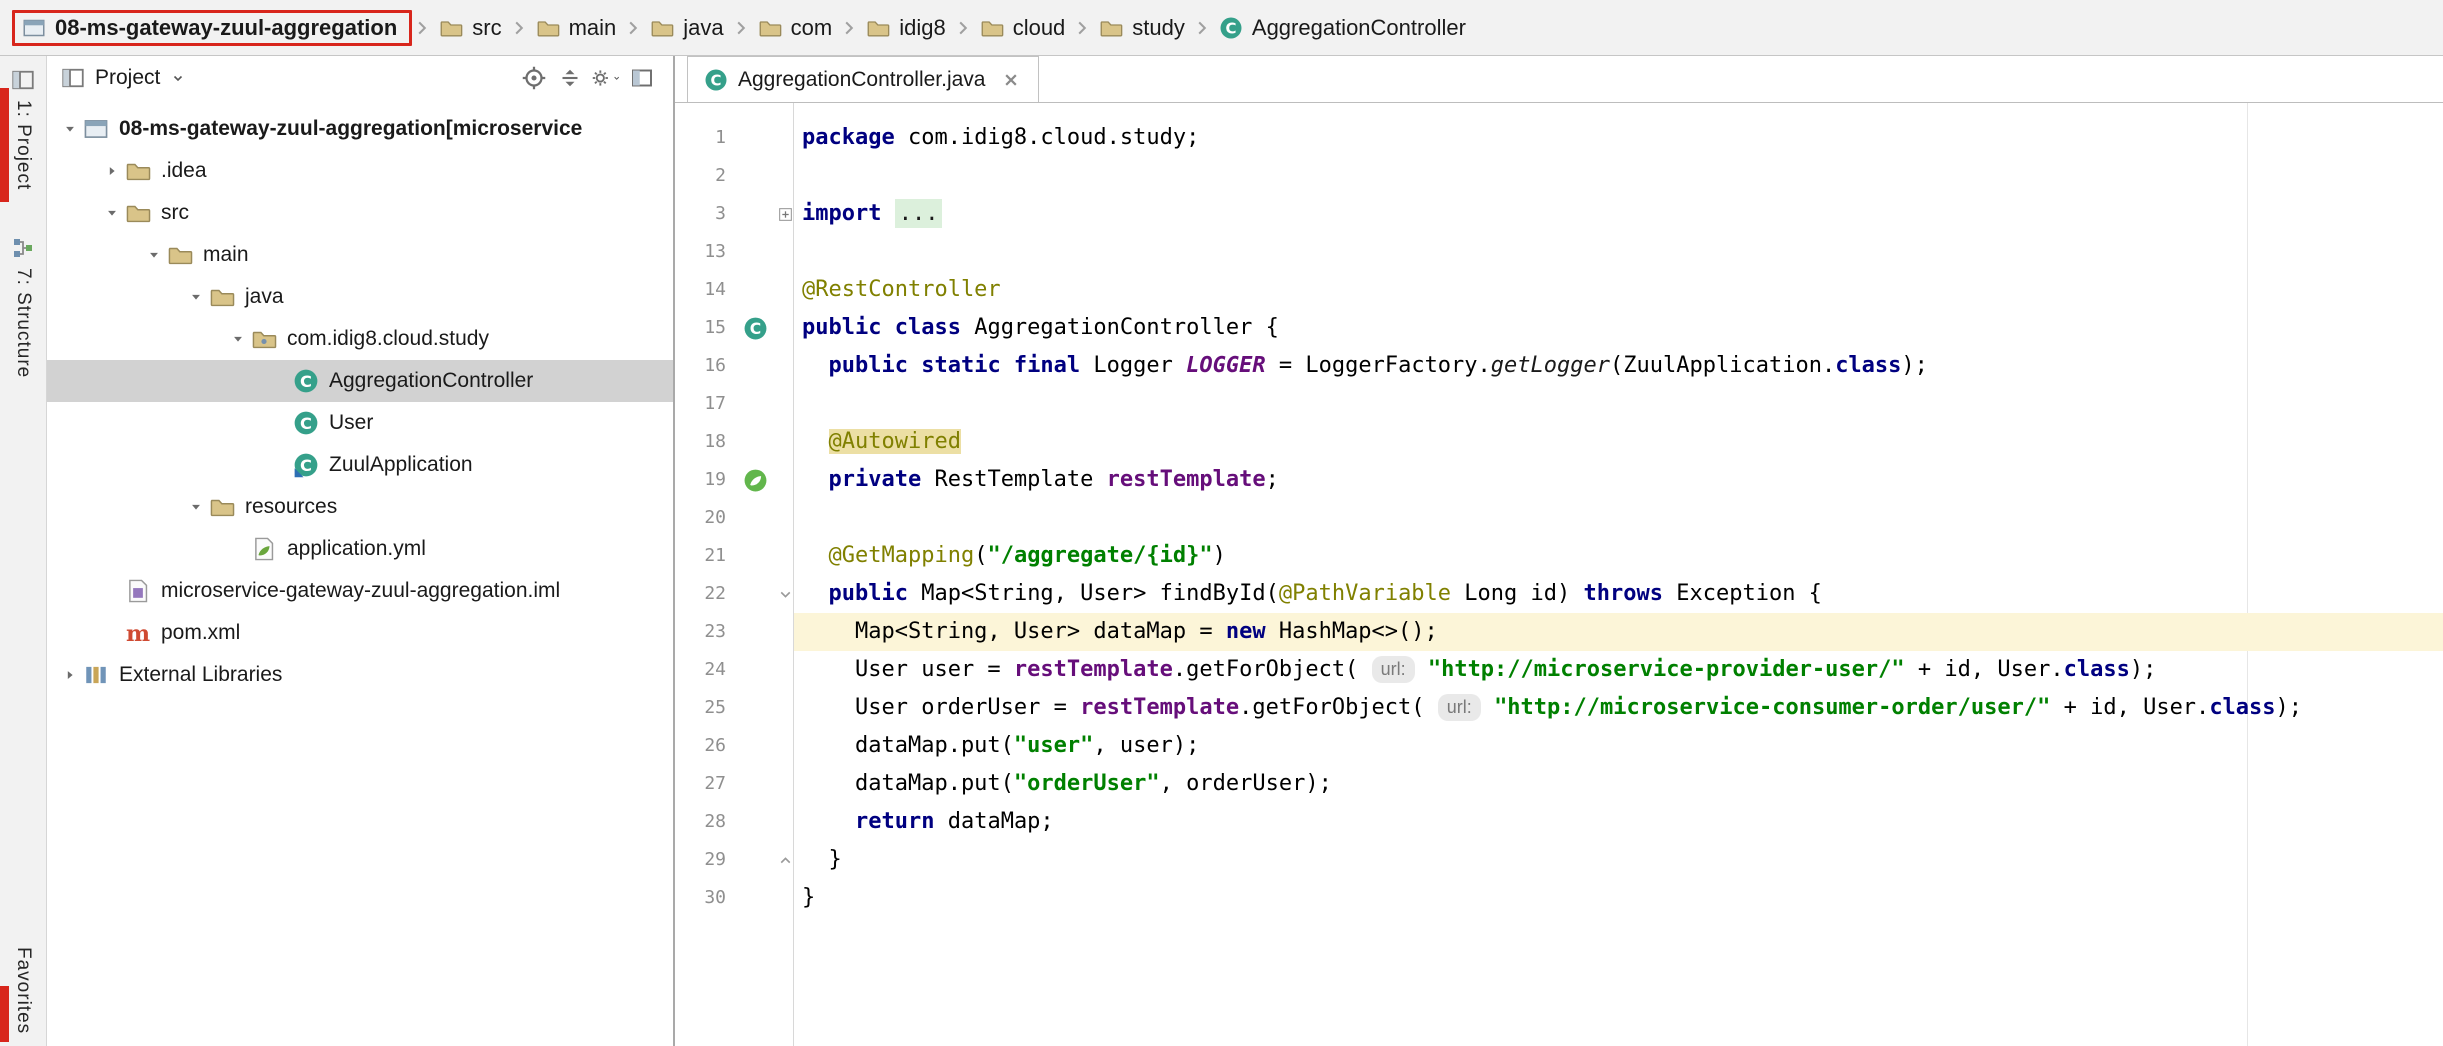 The height and width of the screenshot is (1046, 2443). I want to click on code-line-21: 21 @GetMapping("/aggregate/{id}"), so click(1559, 556).